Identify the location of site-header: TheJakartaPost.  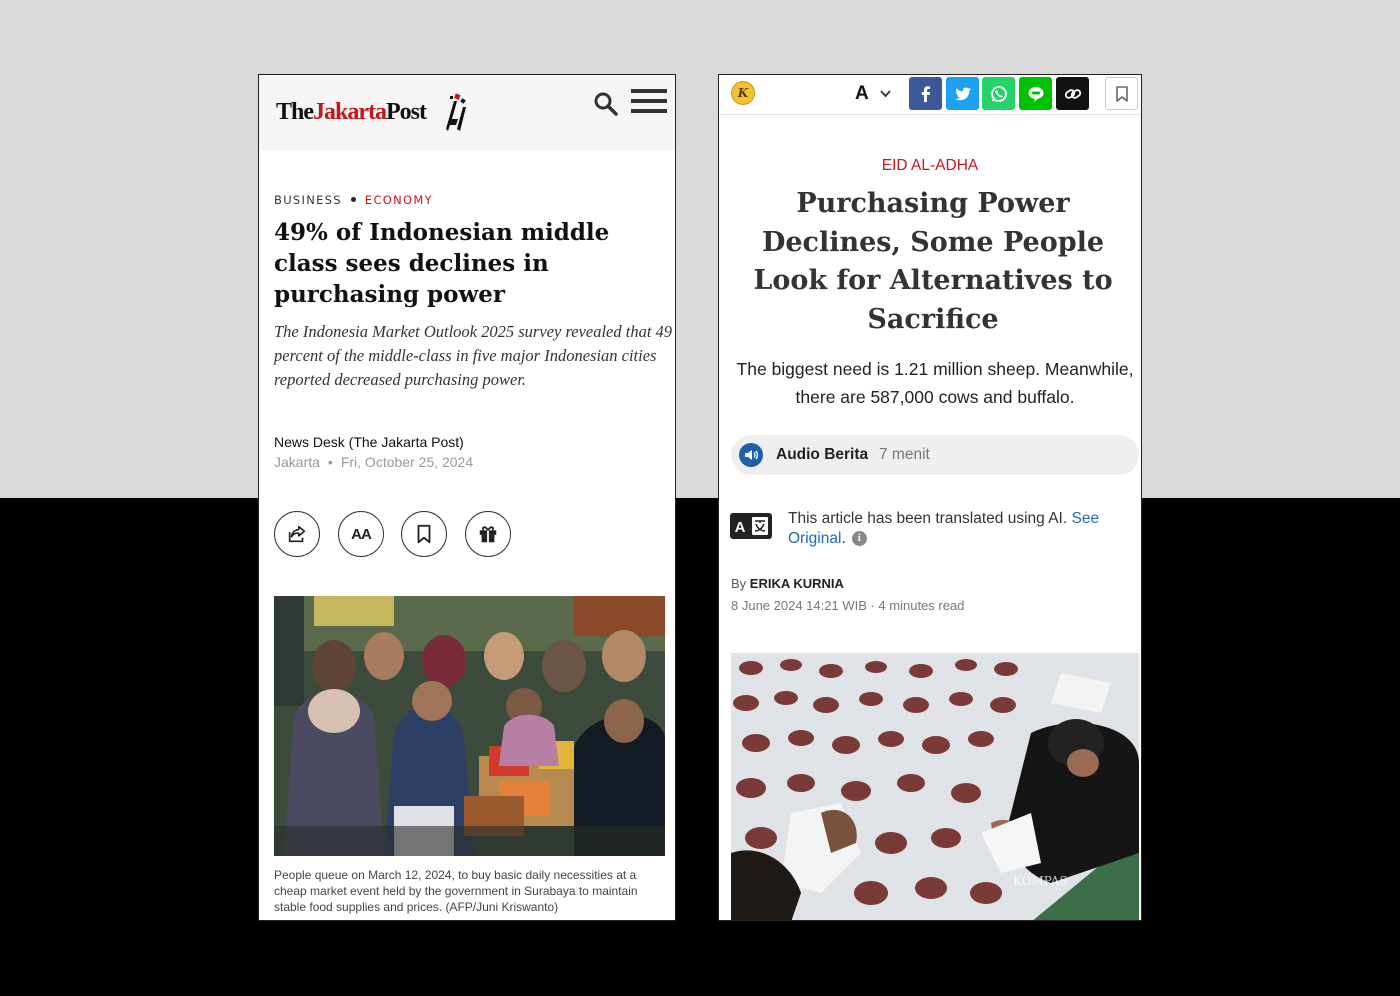
(467, 112).